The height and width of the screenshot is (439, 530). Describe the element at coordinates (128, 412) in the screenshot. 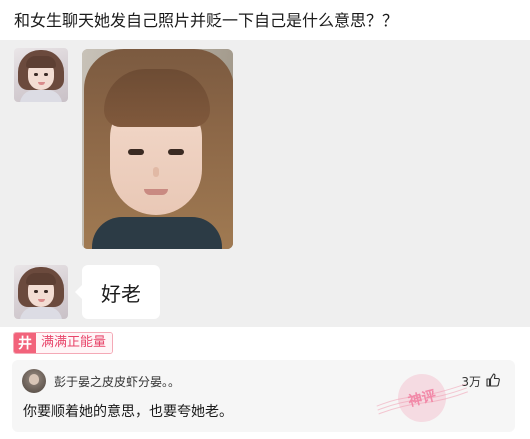

I see `comment-text: 你要顺着她的意思，也要夸她老。` at that location.